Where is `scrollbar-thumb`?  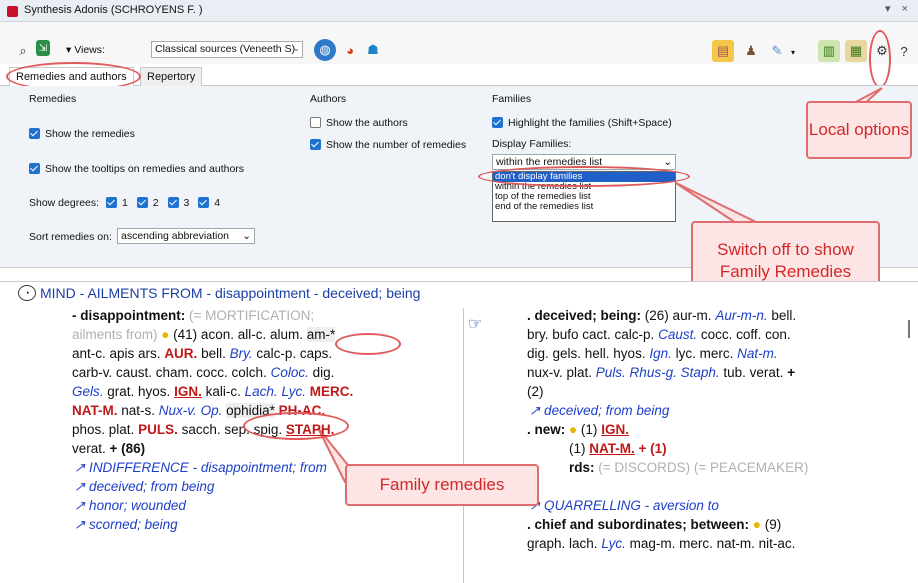 scrollbar-thumb is located at coordinates (909, 329).